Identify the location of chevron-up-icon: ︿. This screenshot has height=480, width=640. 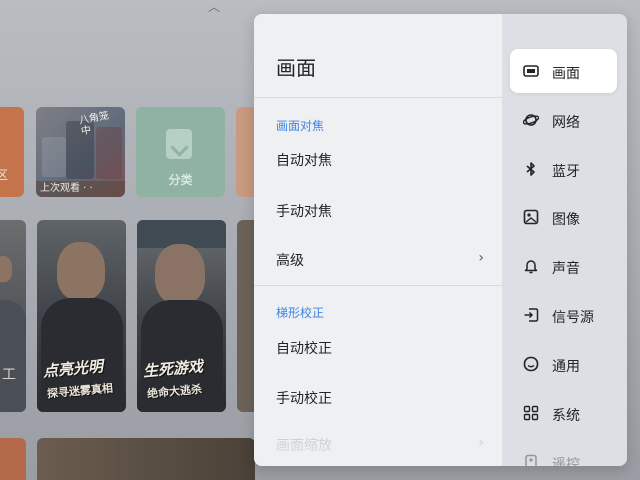
(213, 7).